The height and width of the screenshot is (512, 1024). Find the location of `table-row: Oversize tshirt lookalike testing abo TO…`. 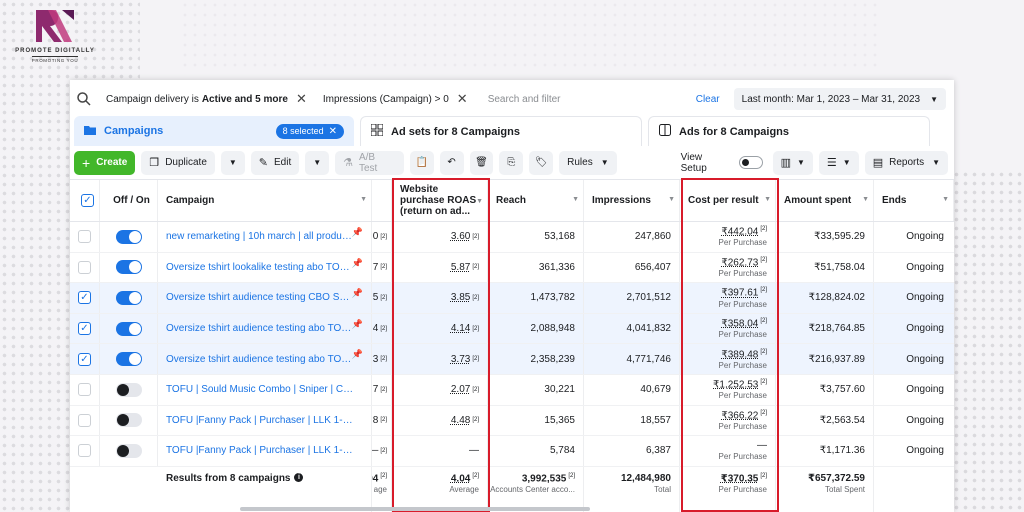

table-row: Oversize tshirt lookalike testing abo TO… is located at coordinates (512, 268).